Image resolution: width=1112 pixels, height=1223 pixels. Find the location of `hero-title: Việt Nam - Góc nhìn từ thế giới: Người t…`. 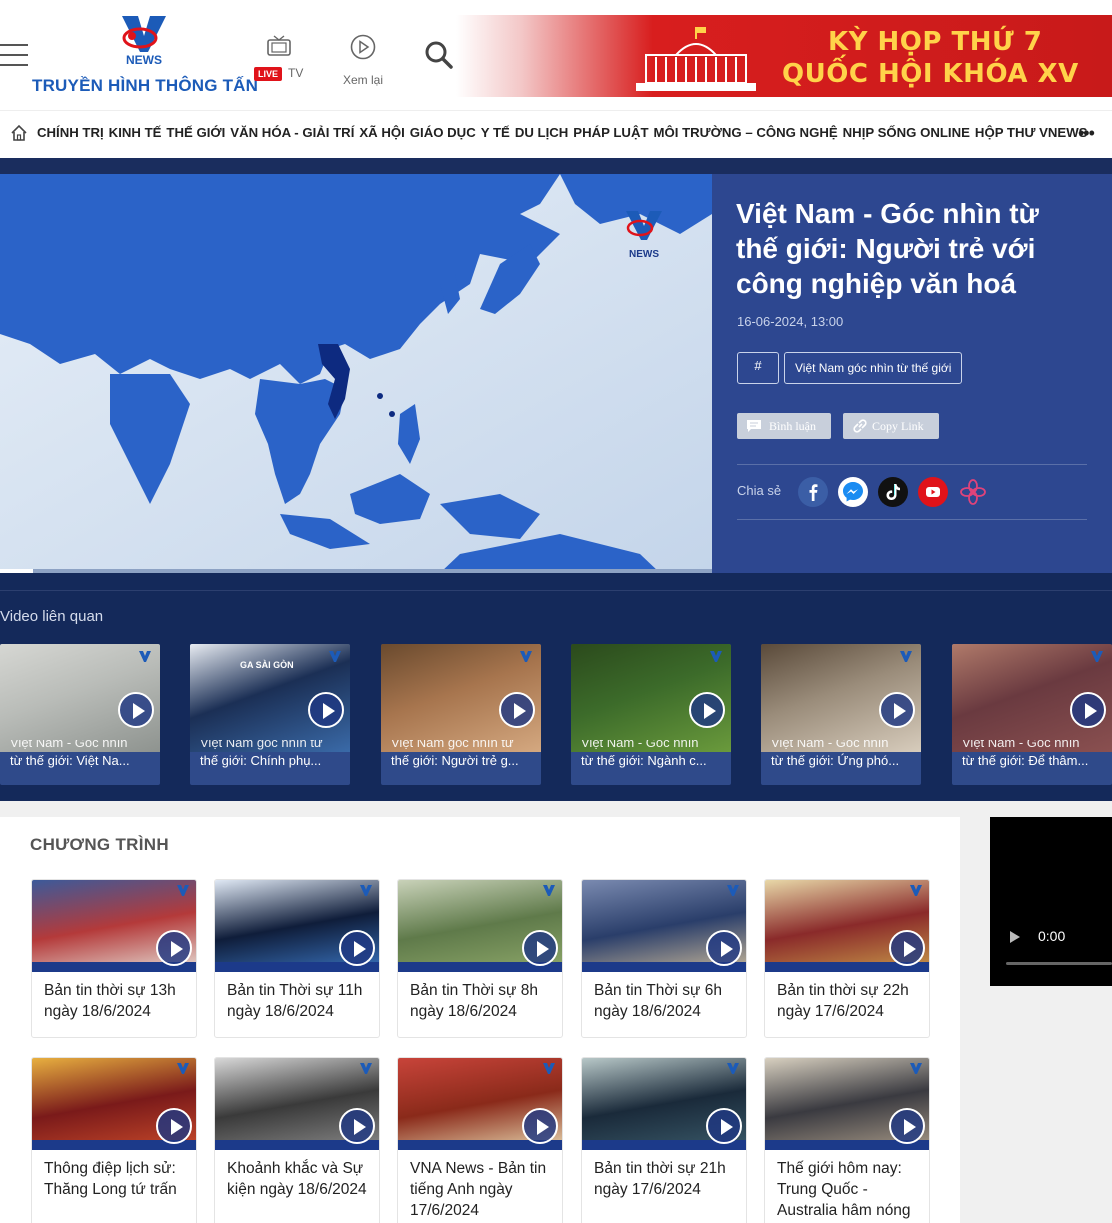

hero-title: Việt Nam - Góc nhìn từ thế giới: Người t… is located at coordinates (887, 248).